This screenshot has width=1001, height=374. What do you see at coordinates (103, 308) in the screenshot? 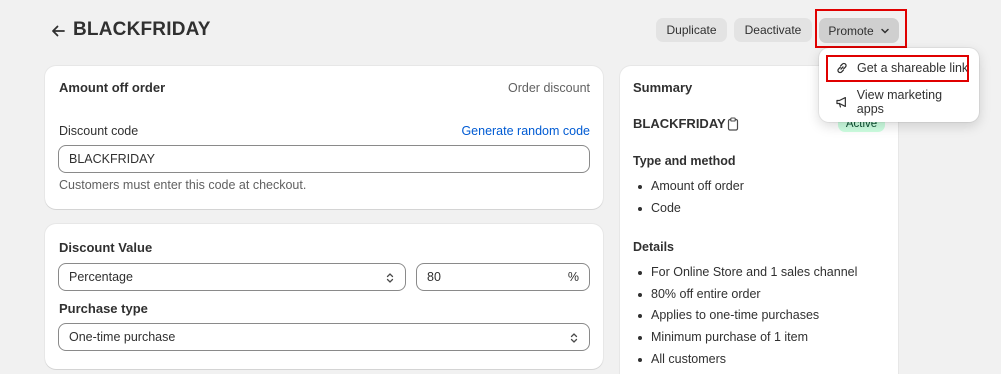
I see `purchase-type-label: Purchase type` at bounding box center [103, 308].